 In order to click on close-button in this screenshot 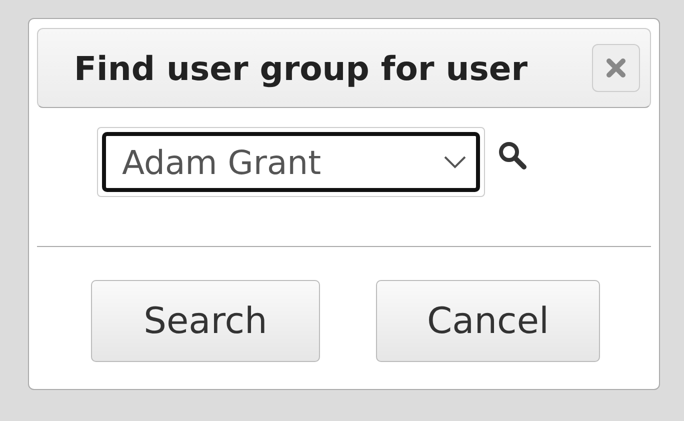, I will do `click(616, 68)`.